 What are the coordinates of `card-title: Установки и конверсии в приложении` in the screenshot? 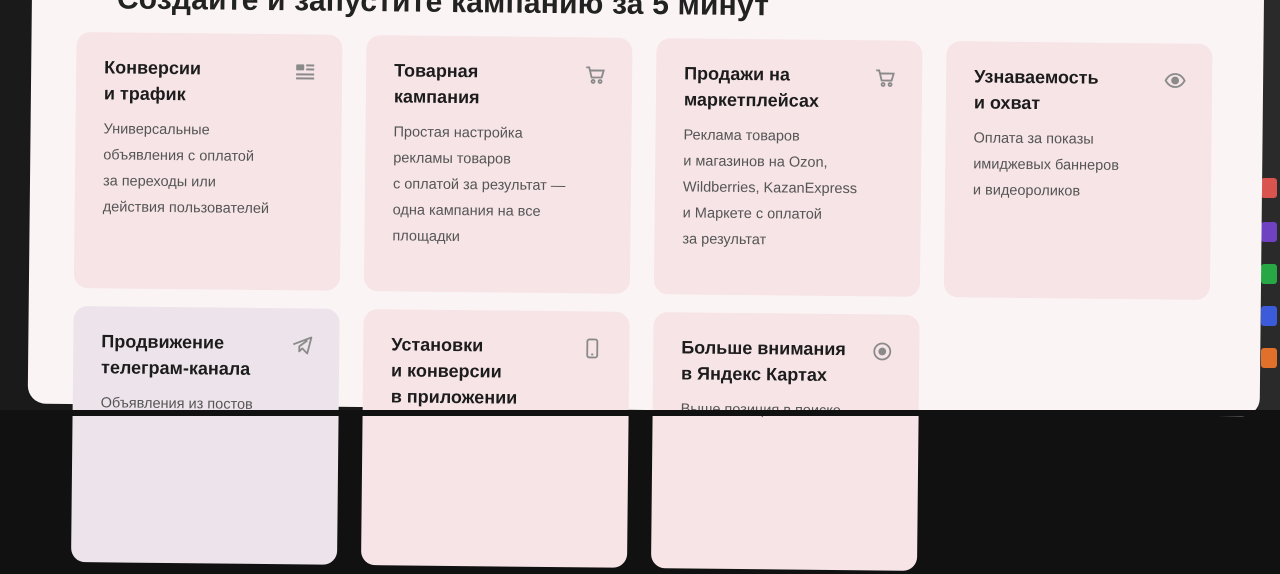 It's located at (486, 371).